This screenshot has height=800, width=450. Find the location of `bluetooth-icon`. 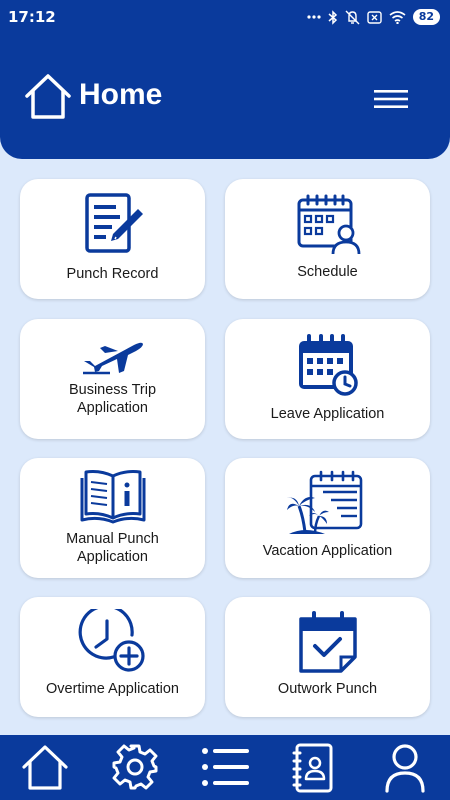

bluetooth-icon is located at coordinates (332, 17).